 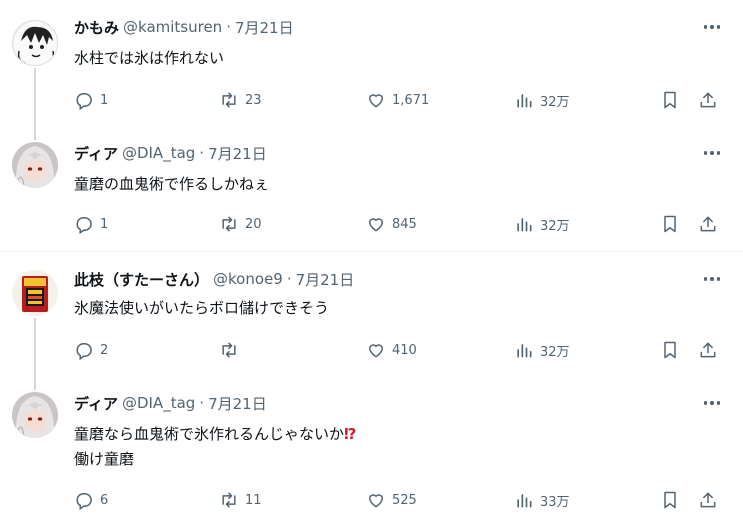 I want to click on tweet-text-line: 氷魔法使いがいたらボロ儲けできそう, so click(x=202, y=308).